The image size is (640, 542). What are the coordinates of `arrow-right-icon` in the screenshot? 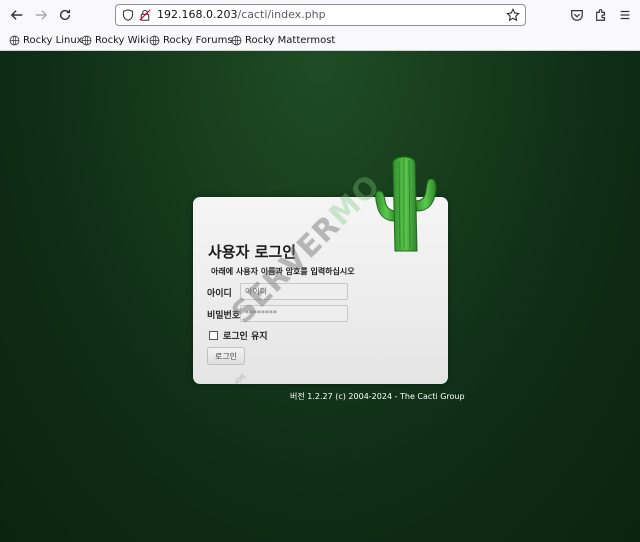 It's located at (41, 15).